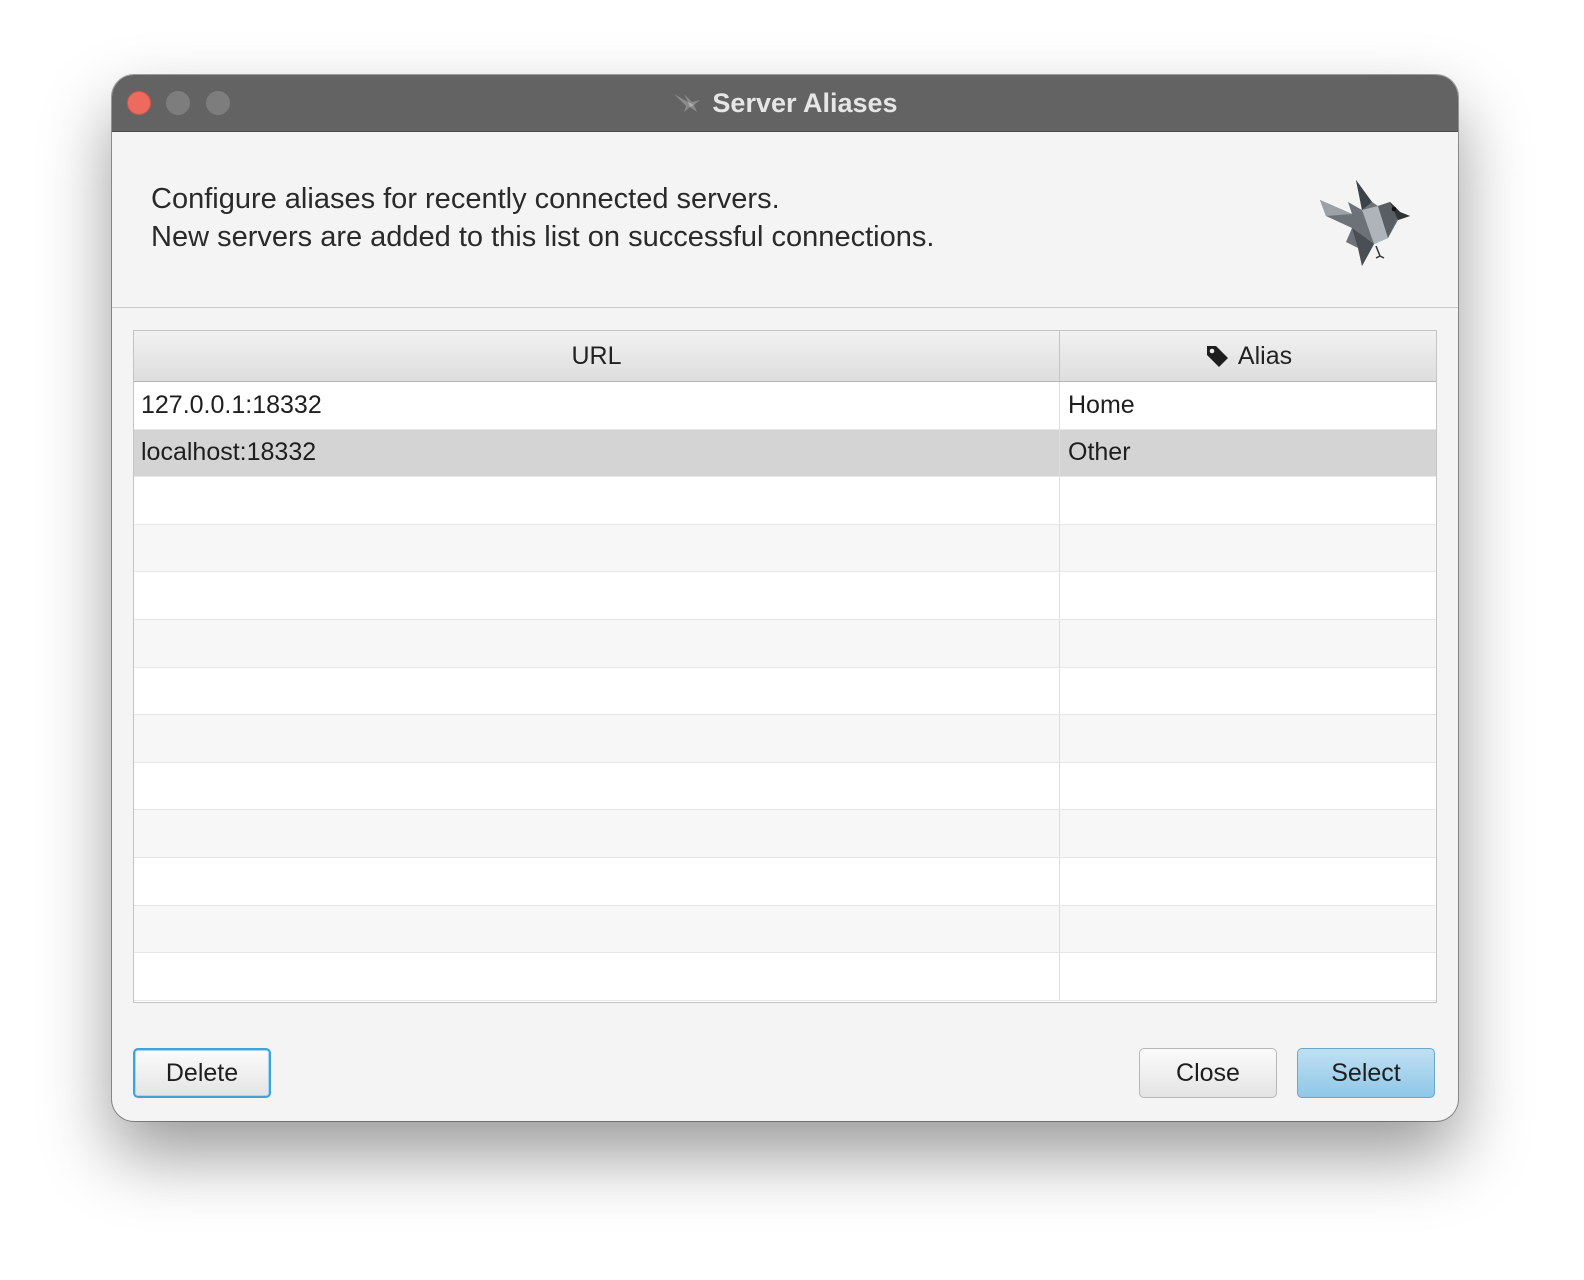  I want to click on title-wrap: Server Aliases, so click(785, 103).